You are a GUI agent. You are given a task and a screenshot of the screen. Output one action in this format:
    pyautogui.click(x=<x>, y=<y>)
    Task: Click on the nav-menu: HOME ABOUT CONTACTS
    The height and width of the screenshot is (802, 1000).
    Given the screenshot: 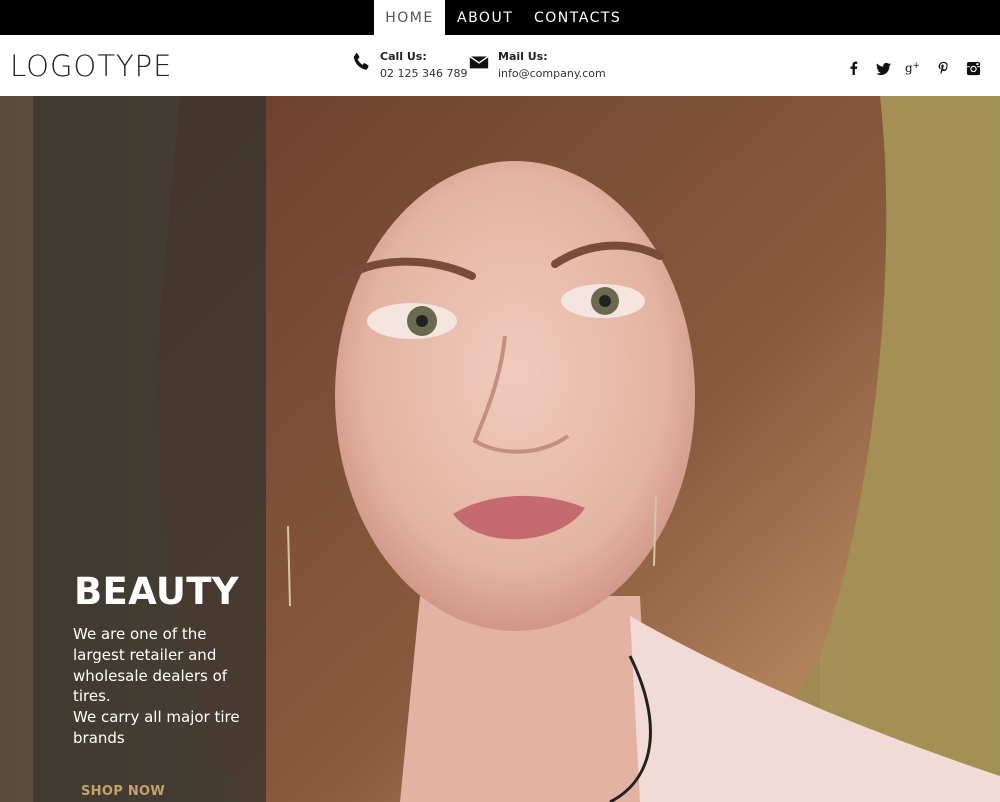 What is the action you would take?
    pyautogui.click(x=497, y=17)
    